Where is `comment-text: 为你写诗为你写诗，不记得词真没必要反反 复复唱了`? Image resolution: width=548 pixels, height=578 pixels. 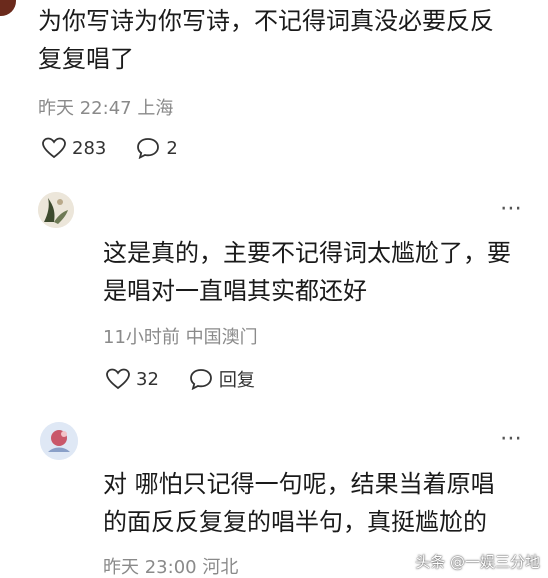 comment-text: 为你写诗为你写诗，不记得词真没必要反反 复复唱了 is located at coordinates (288, 40).